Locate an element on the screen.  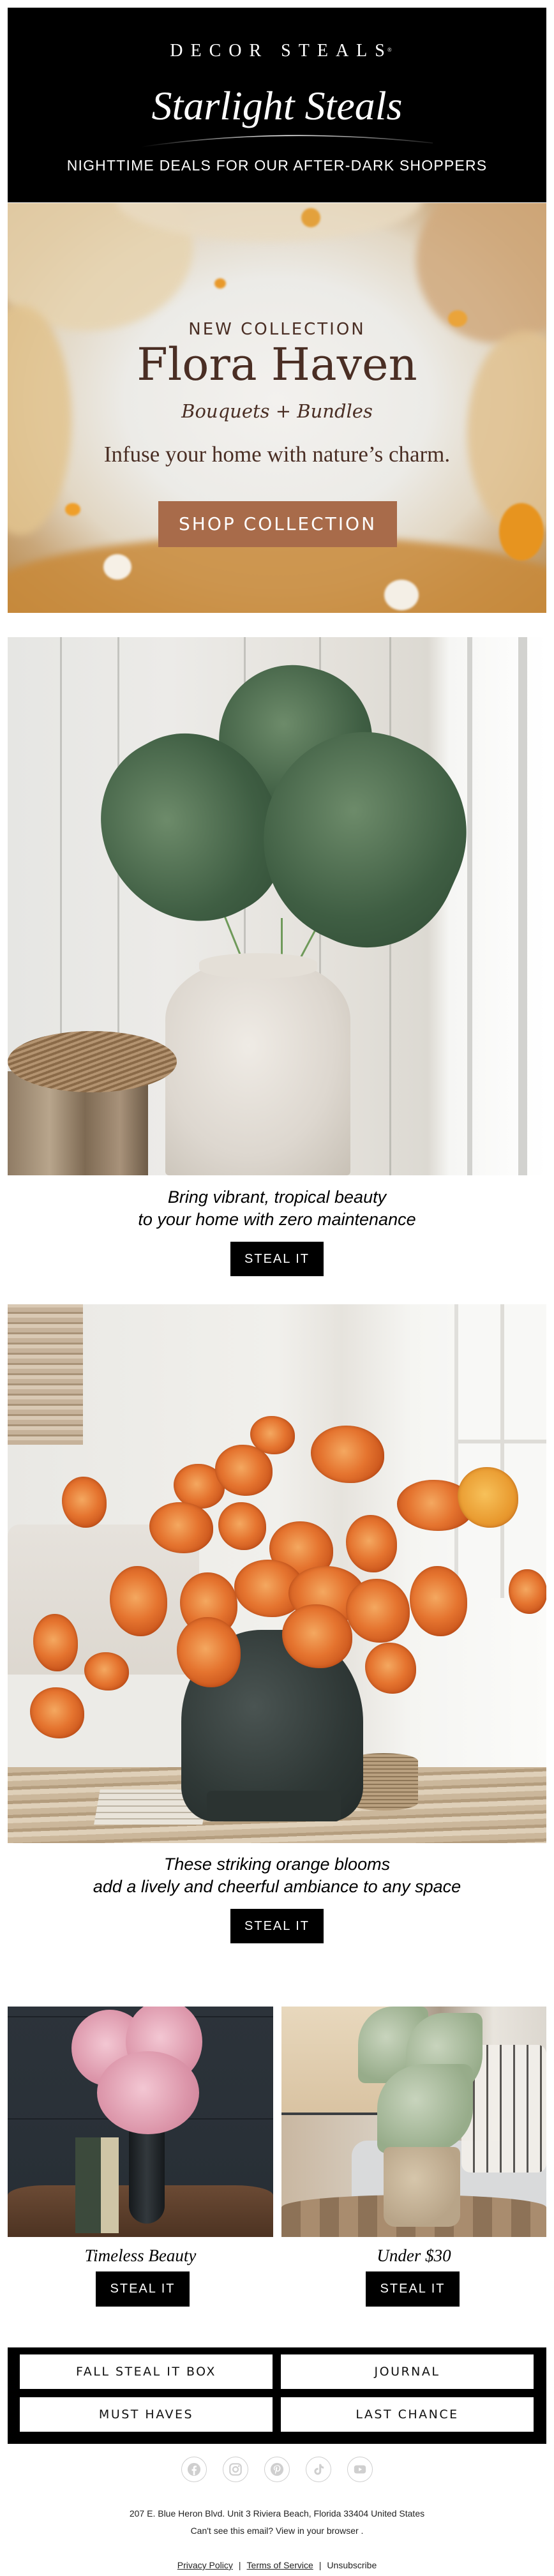
terms-of-service-link: Terms of Service is located at coordinates (280, 2565).